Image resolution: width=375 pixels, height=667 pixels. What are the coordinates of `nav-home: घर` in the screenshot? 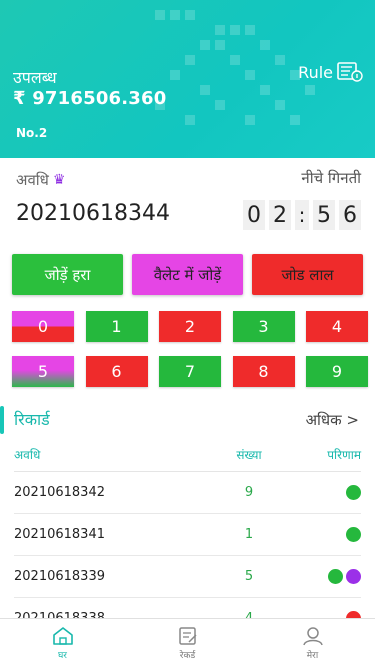 It's located at (62, 643).